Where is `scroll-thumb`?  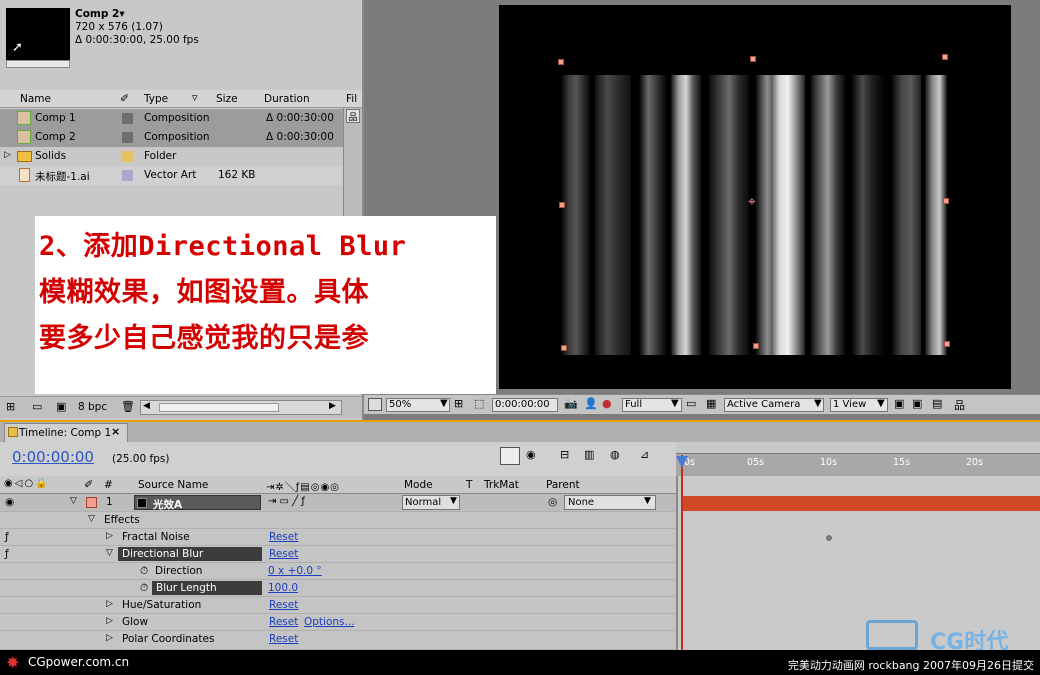
scroll-thumb is located at coordinates (219, 407).